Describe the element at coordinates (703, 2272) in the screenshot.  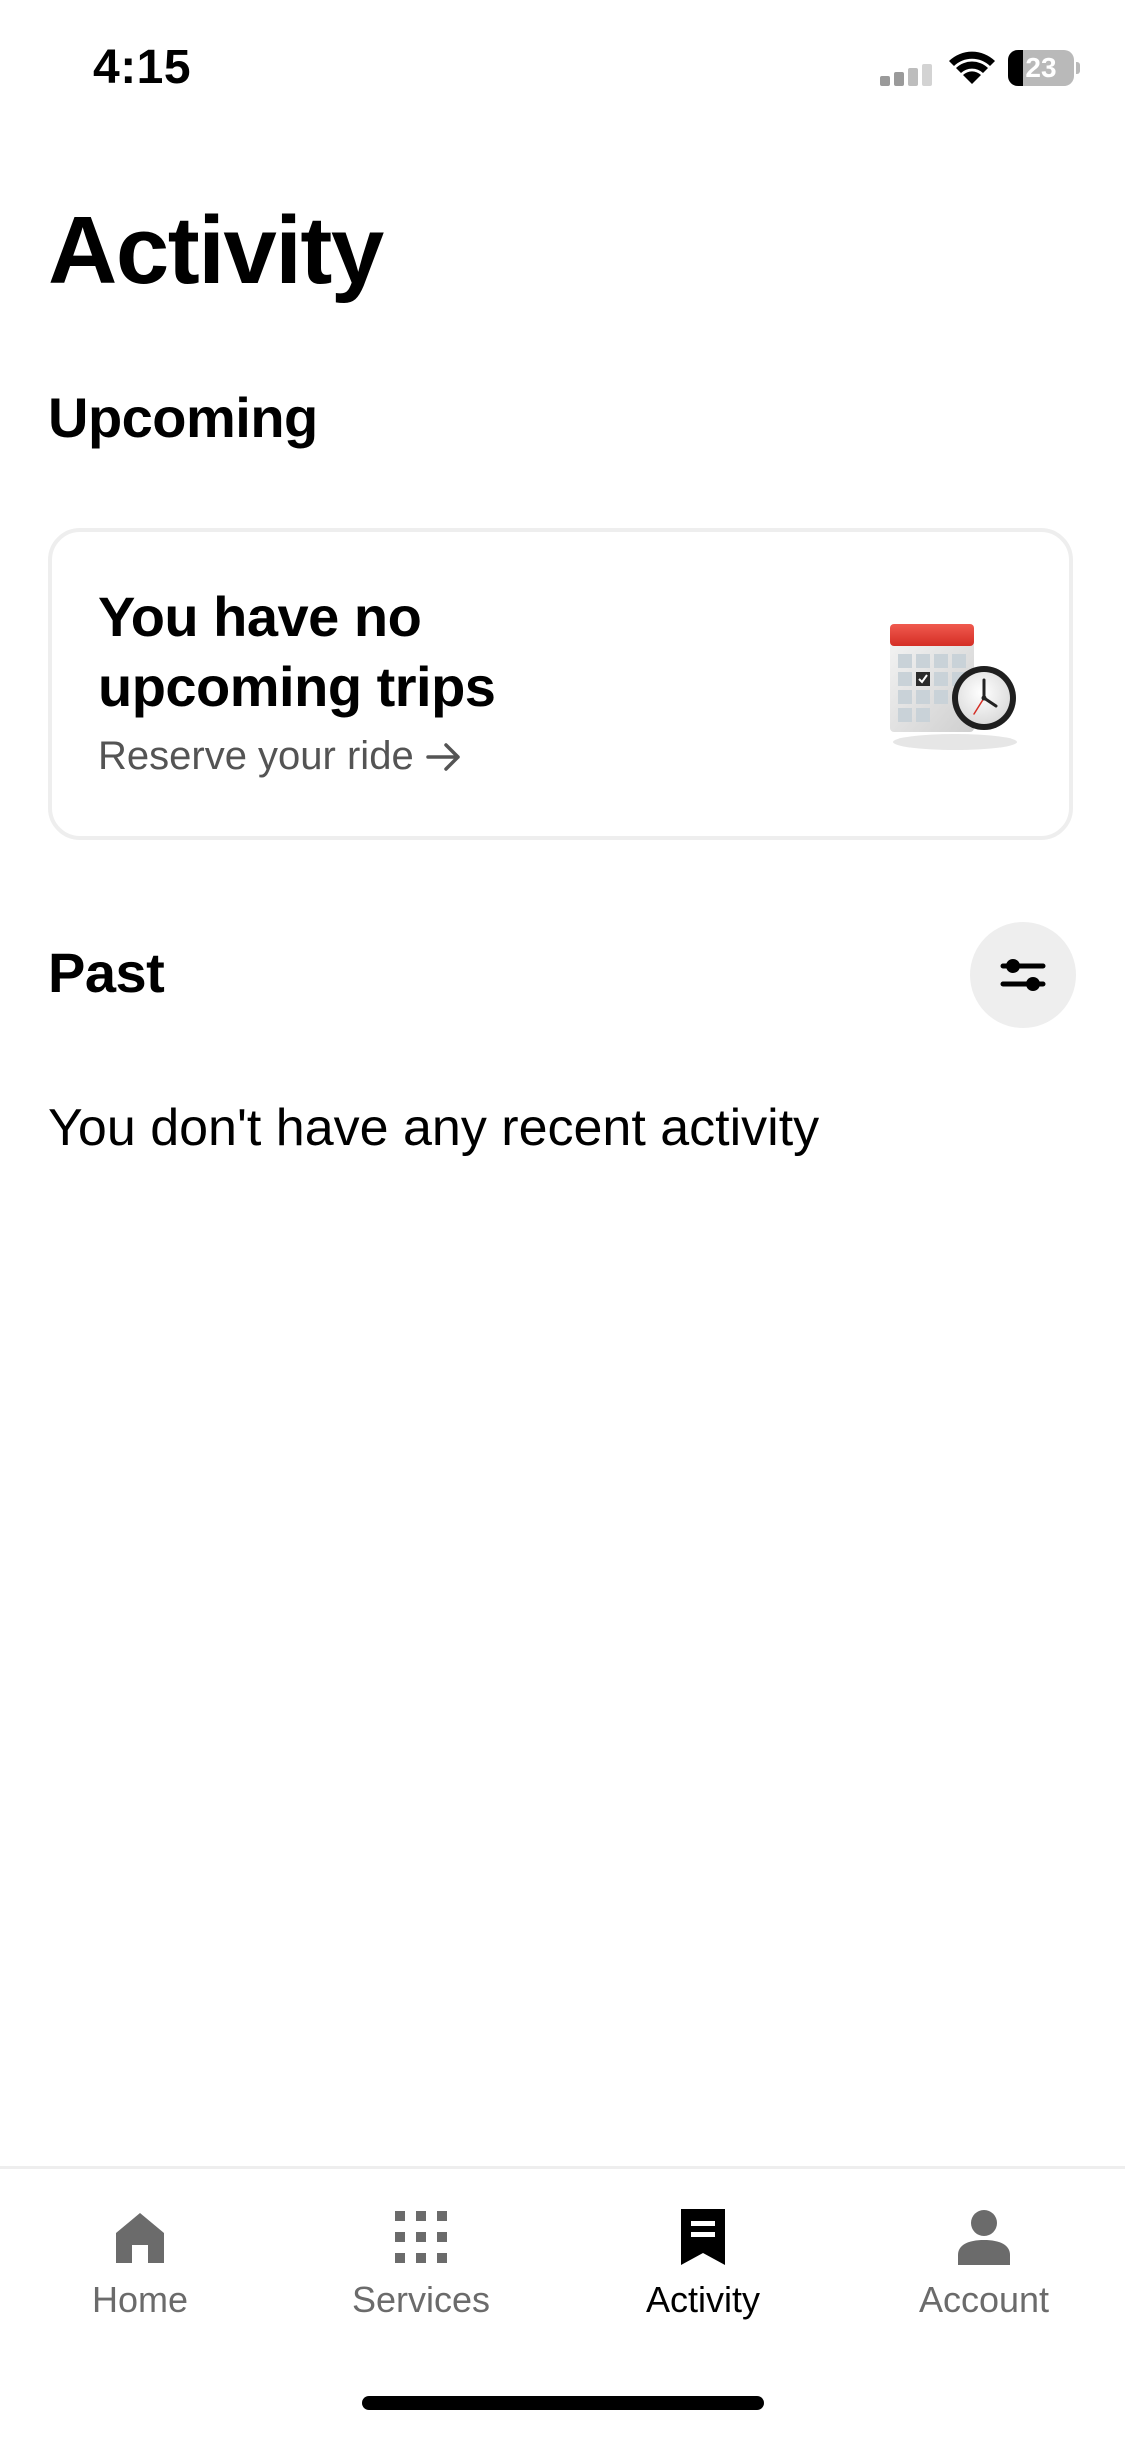
I see `nav-item-activity: Activity` at that location.